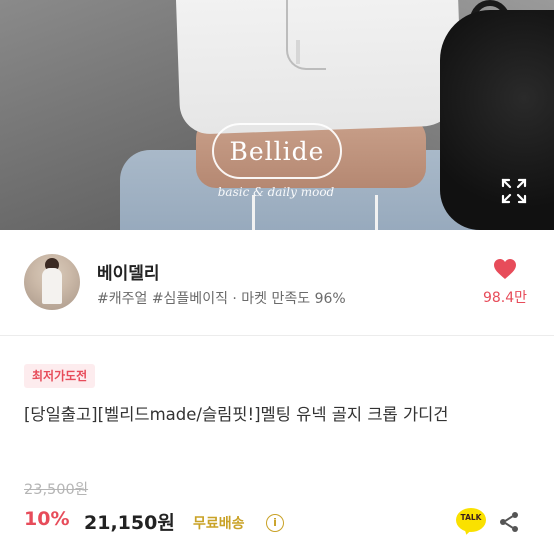 The height and width of the screenshot is (554, 554). I want to click on pendant-photo, so click(298, 52).